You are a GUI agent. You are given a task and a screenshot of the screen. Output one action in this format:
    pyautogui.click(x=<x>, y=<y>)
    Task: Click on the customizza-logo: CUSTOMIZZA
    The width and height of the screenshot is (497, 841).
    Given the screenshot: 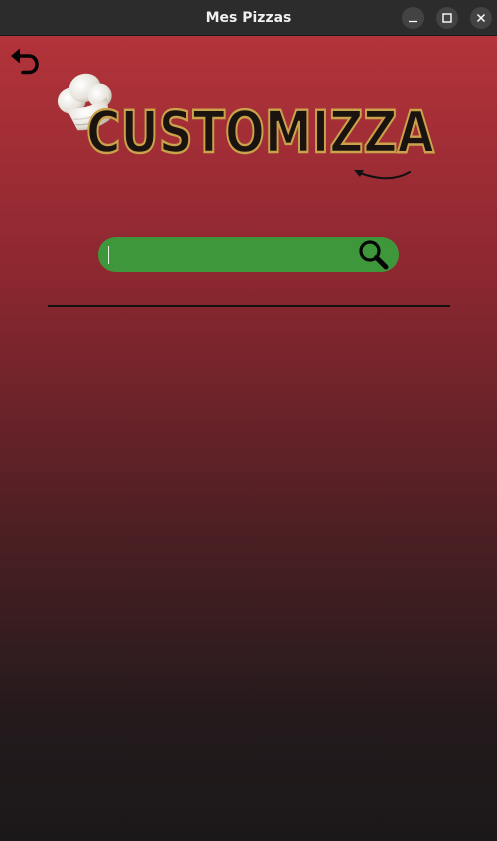 What is the action you would take?
    pyautogui.click(x=246, y=129)
    